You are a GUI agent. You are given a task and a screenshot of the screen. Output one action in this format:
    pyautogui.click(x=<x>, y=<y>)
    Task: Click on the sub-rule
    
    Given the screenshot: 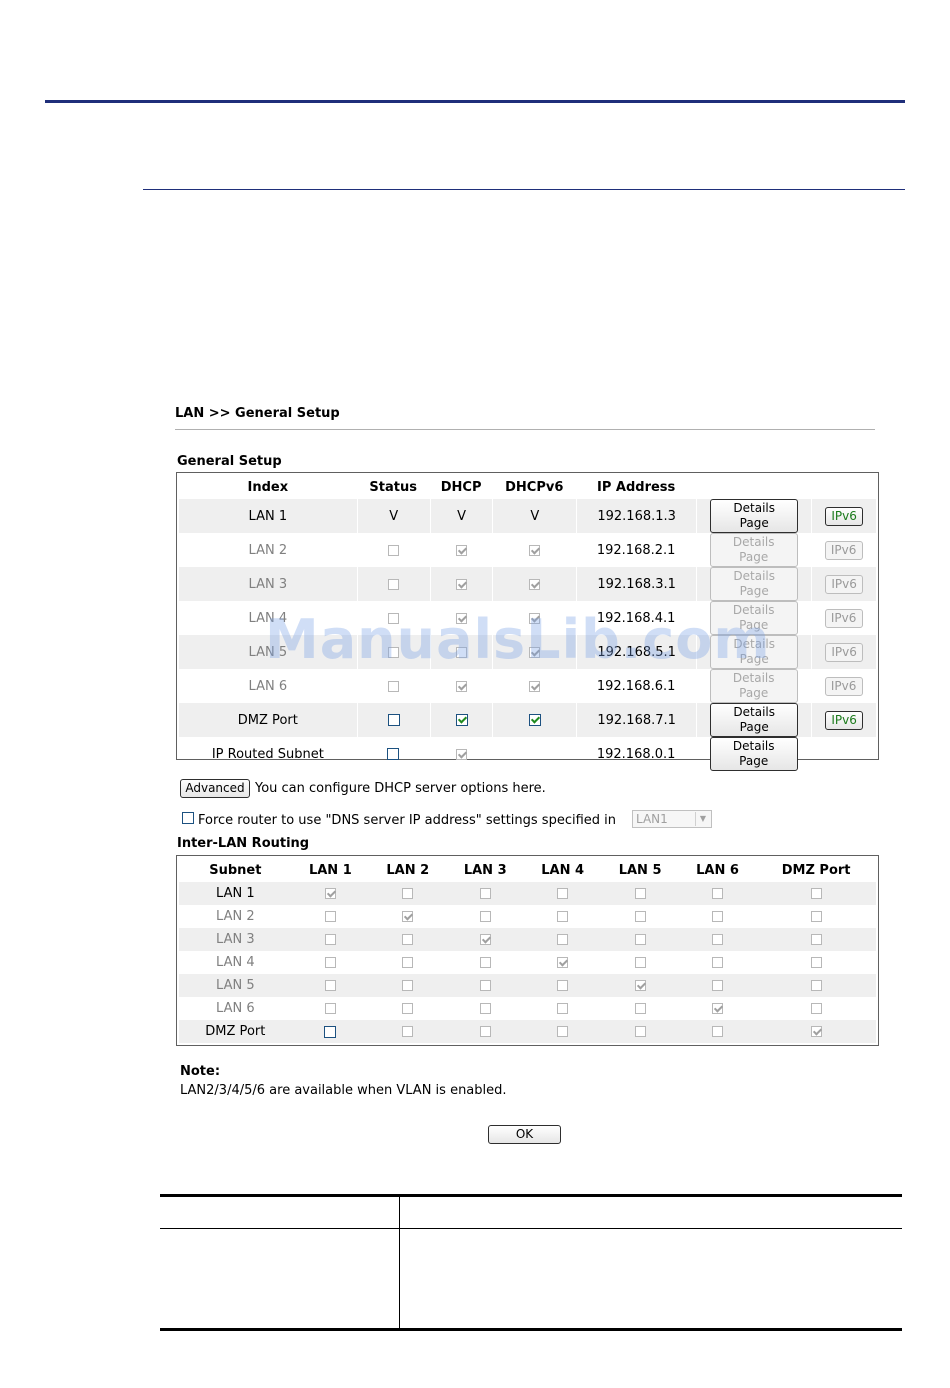 What is the action you would take?
    pyautogui.click(x=524, y=189)
    